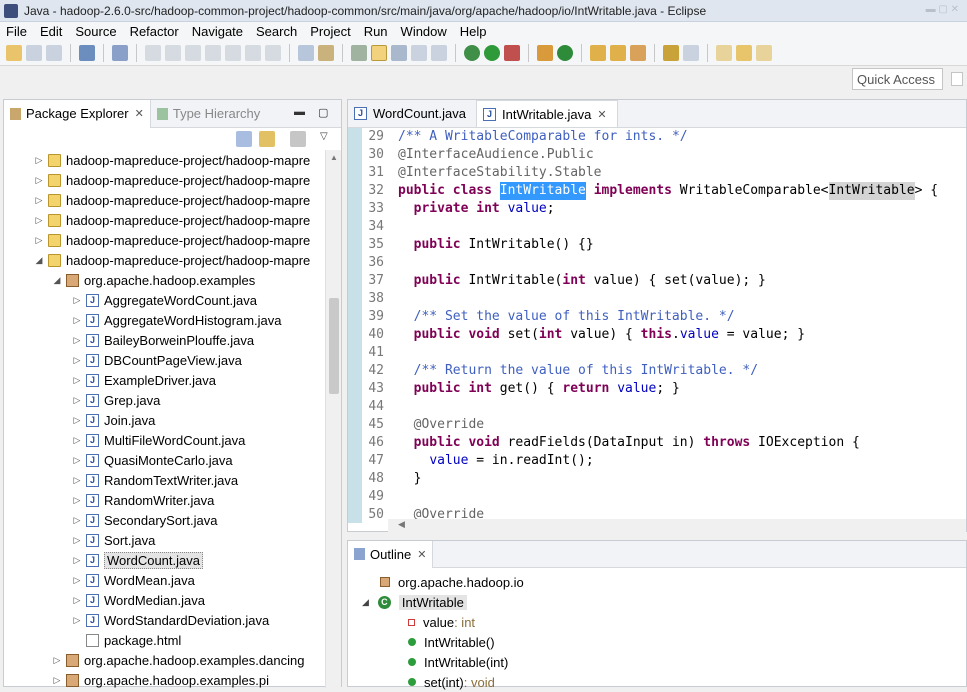  I want to click on code-line: 35 public IntWritable() {}, so click(664, 245).